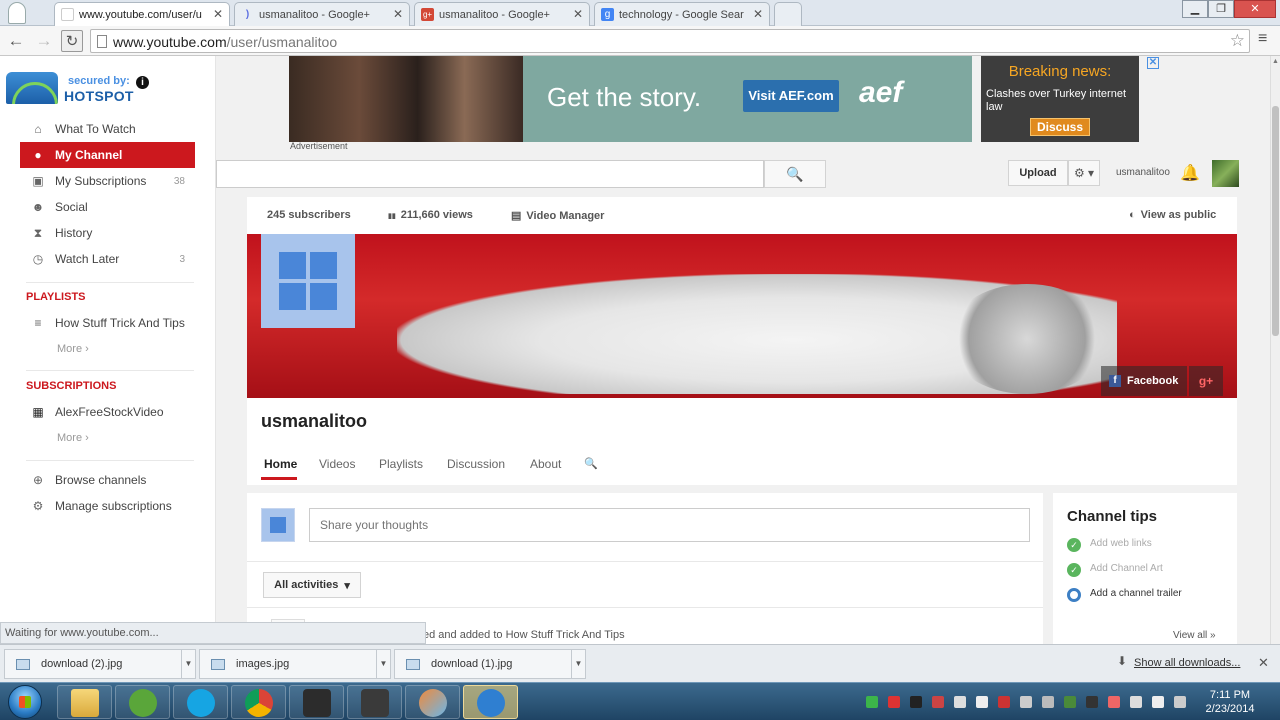  Describe the element at coordinates (72, 41) in the screenshot. I see `reload-button: ↻` at that location.